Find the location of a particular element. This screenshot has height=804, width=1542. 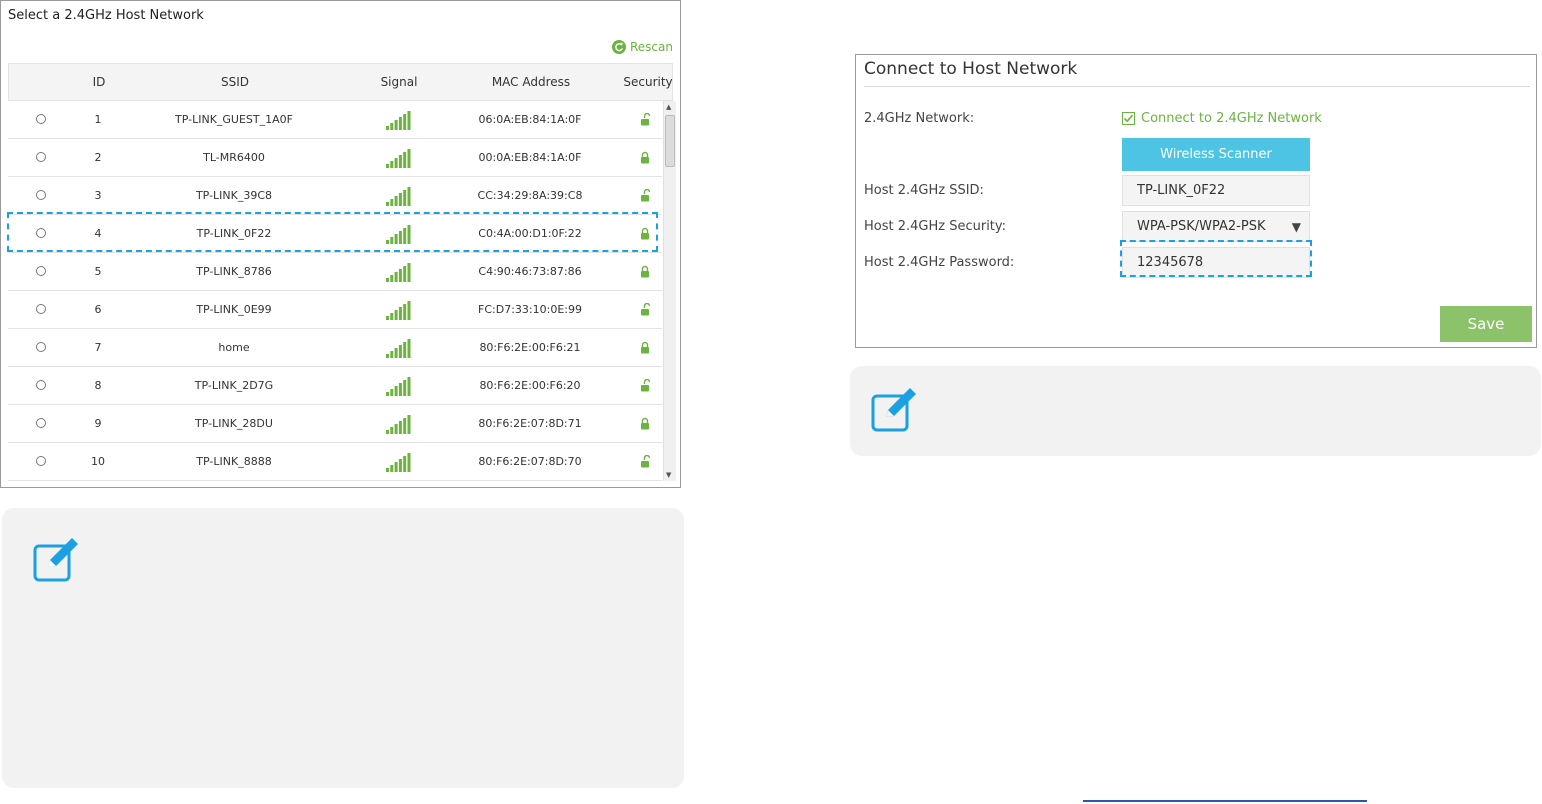

network-mac-address: FC:D7:33:10:0E:99 is located at coordinates (530, 309).